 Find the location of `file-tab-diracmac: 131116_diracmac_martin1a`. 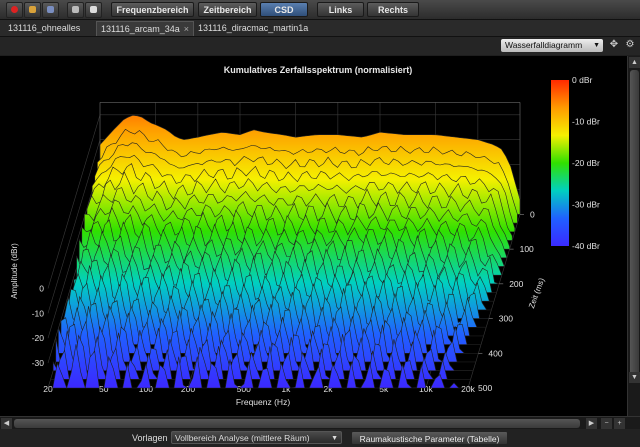

file-tab-diracmac: 131116_diracmac_martin1a is located at coordinates (253, 28).